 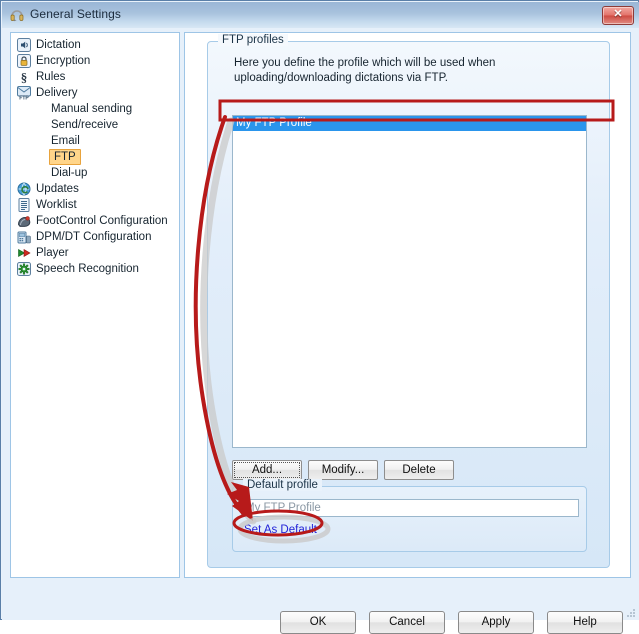 I want to click on apply-button: Apply, so click(x=496, y=622).